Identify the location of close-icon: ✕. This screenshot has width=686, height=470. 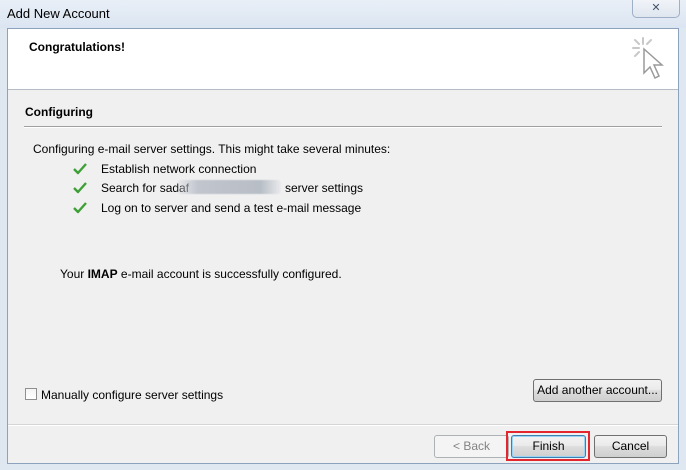
(656, 8).